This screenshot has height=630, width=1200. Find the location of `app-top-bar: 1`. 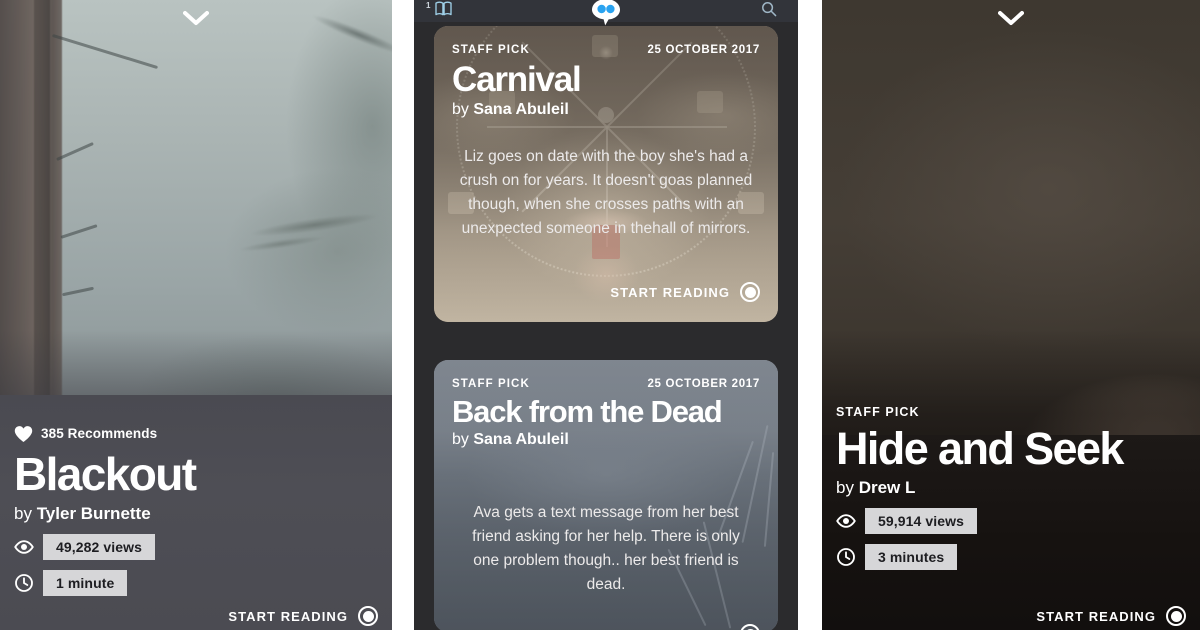

app-top-bar: 1 is located at coordinates (606, 13).